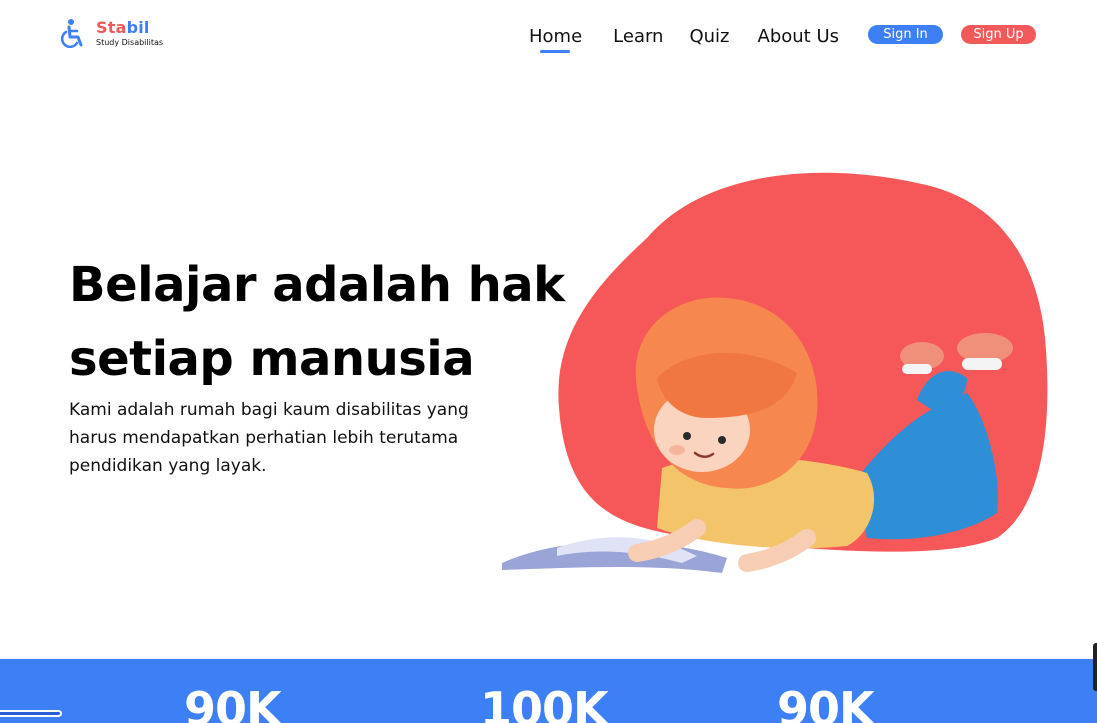 Image resolution: width=1097 pixels, height=723 pixels. I want to click on nav-about-us: About Us, so click(799, 36).